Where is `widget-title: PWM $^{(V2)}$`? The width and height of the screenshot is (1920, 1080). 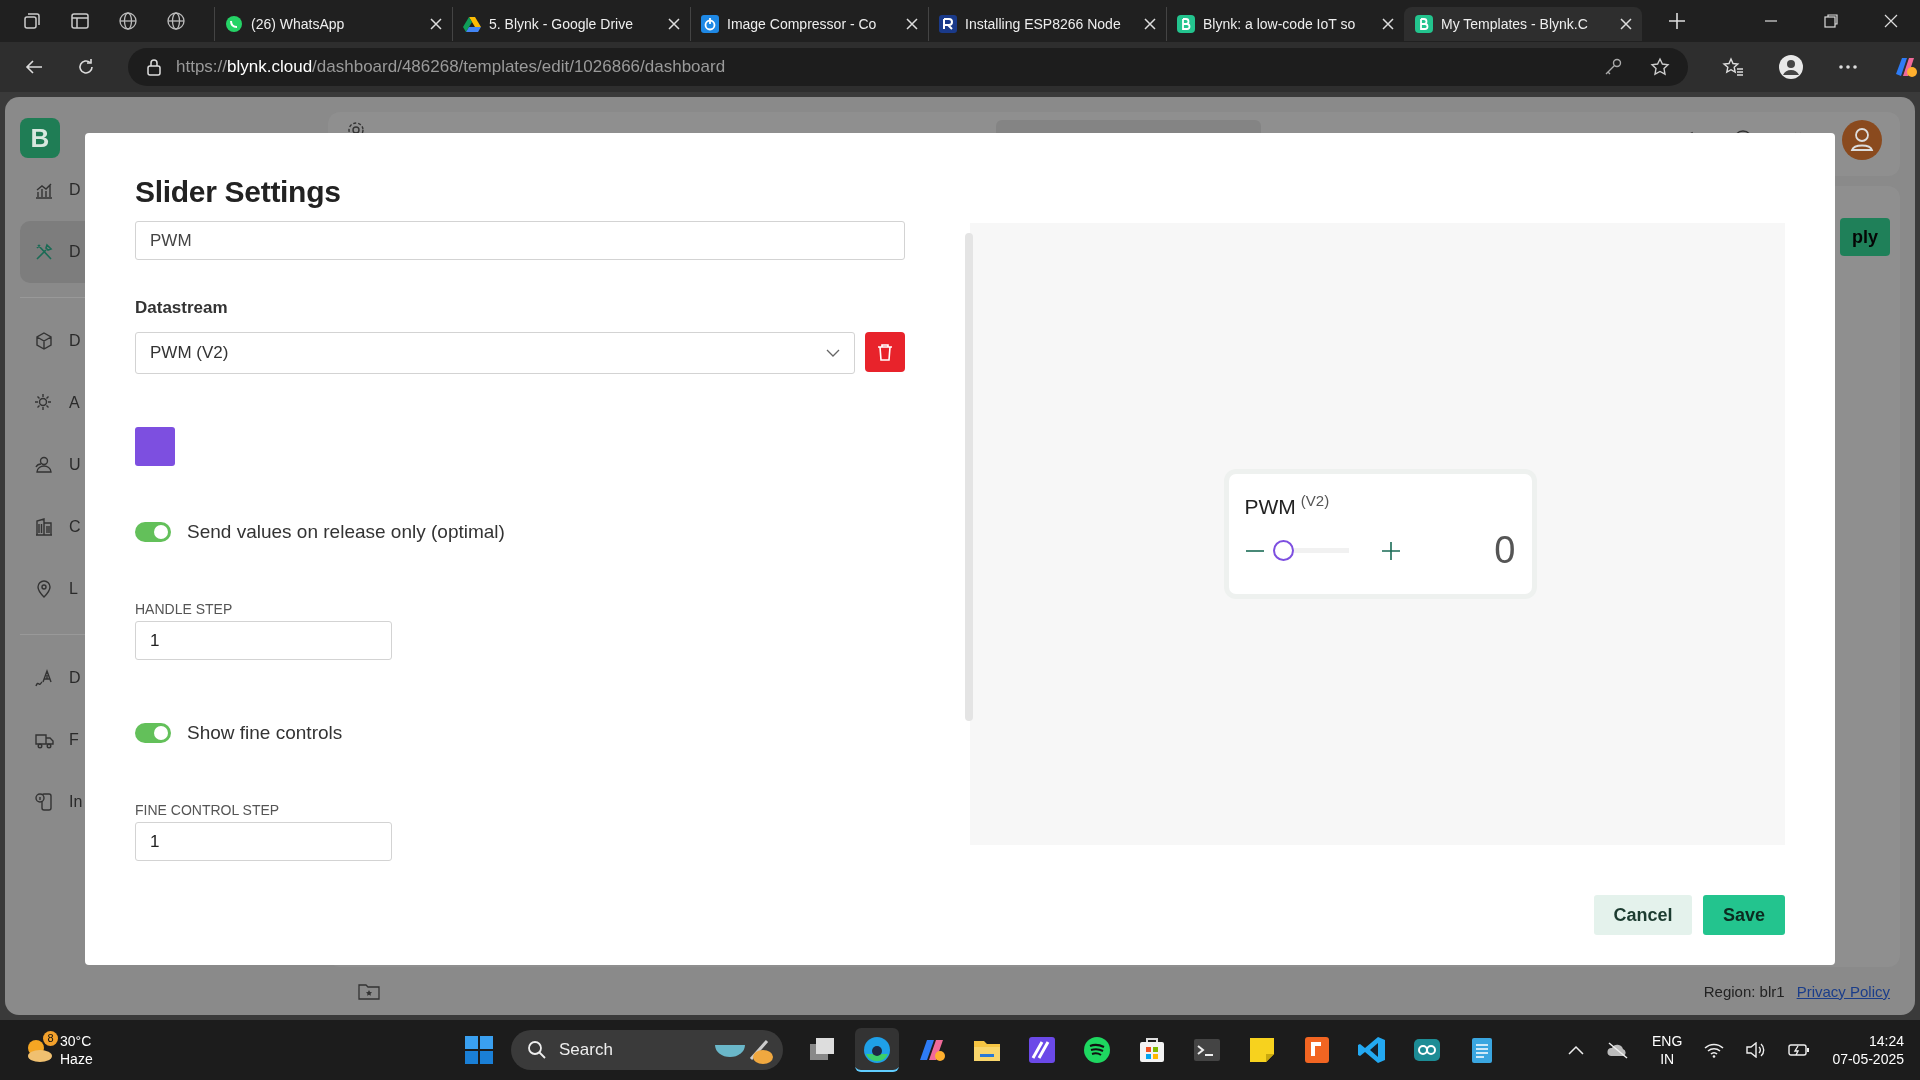
widget-title: PWM $^{(V2)}$ is located at coordinates (1287, 505).